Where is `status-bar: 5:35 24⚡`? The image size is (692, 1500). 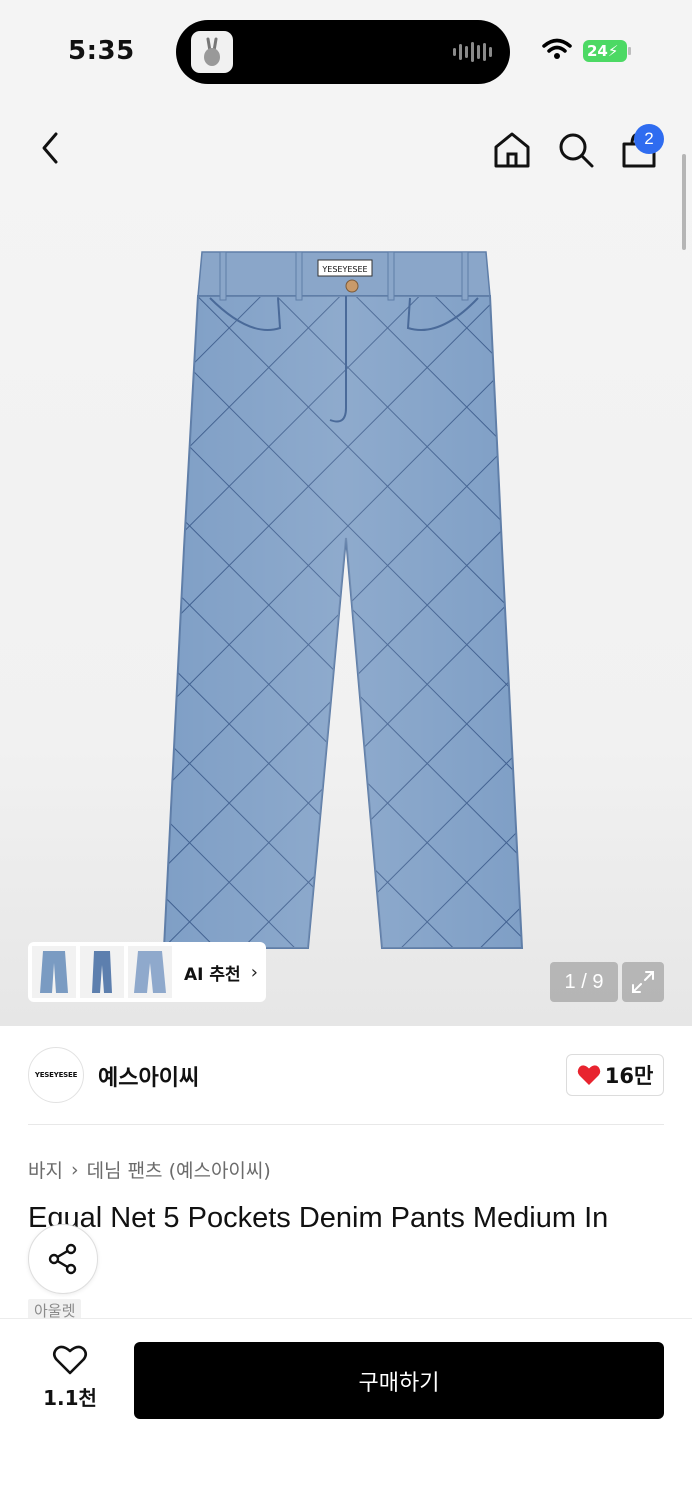
status-bar: 5:35 24⚡ is located at coordinates (346, 50).